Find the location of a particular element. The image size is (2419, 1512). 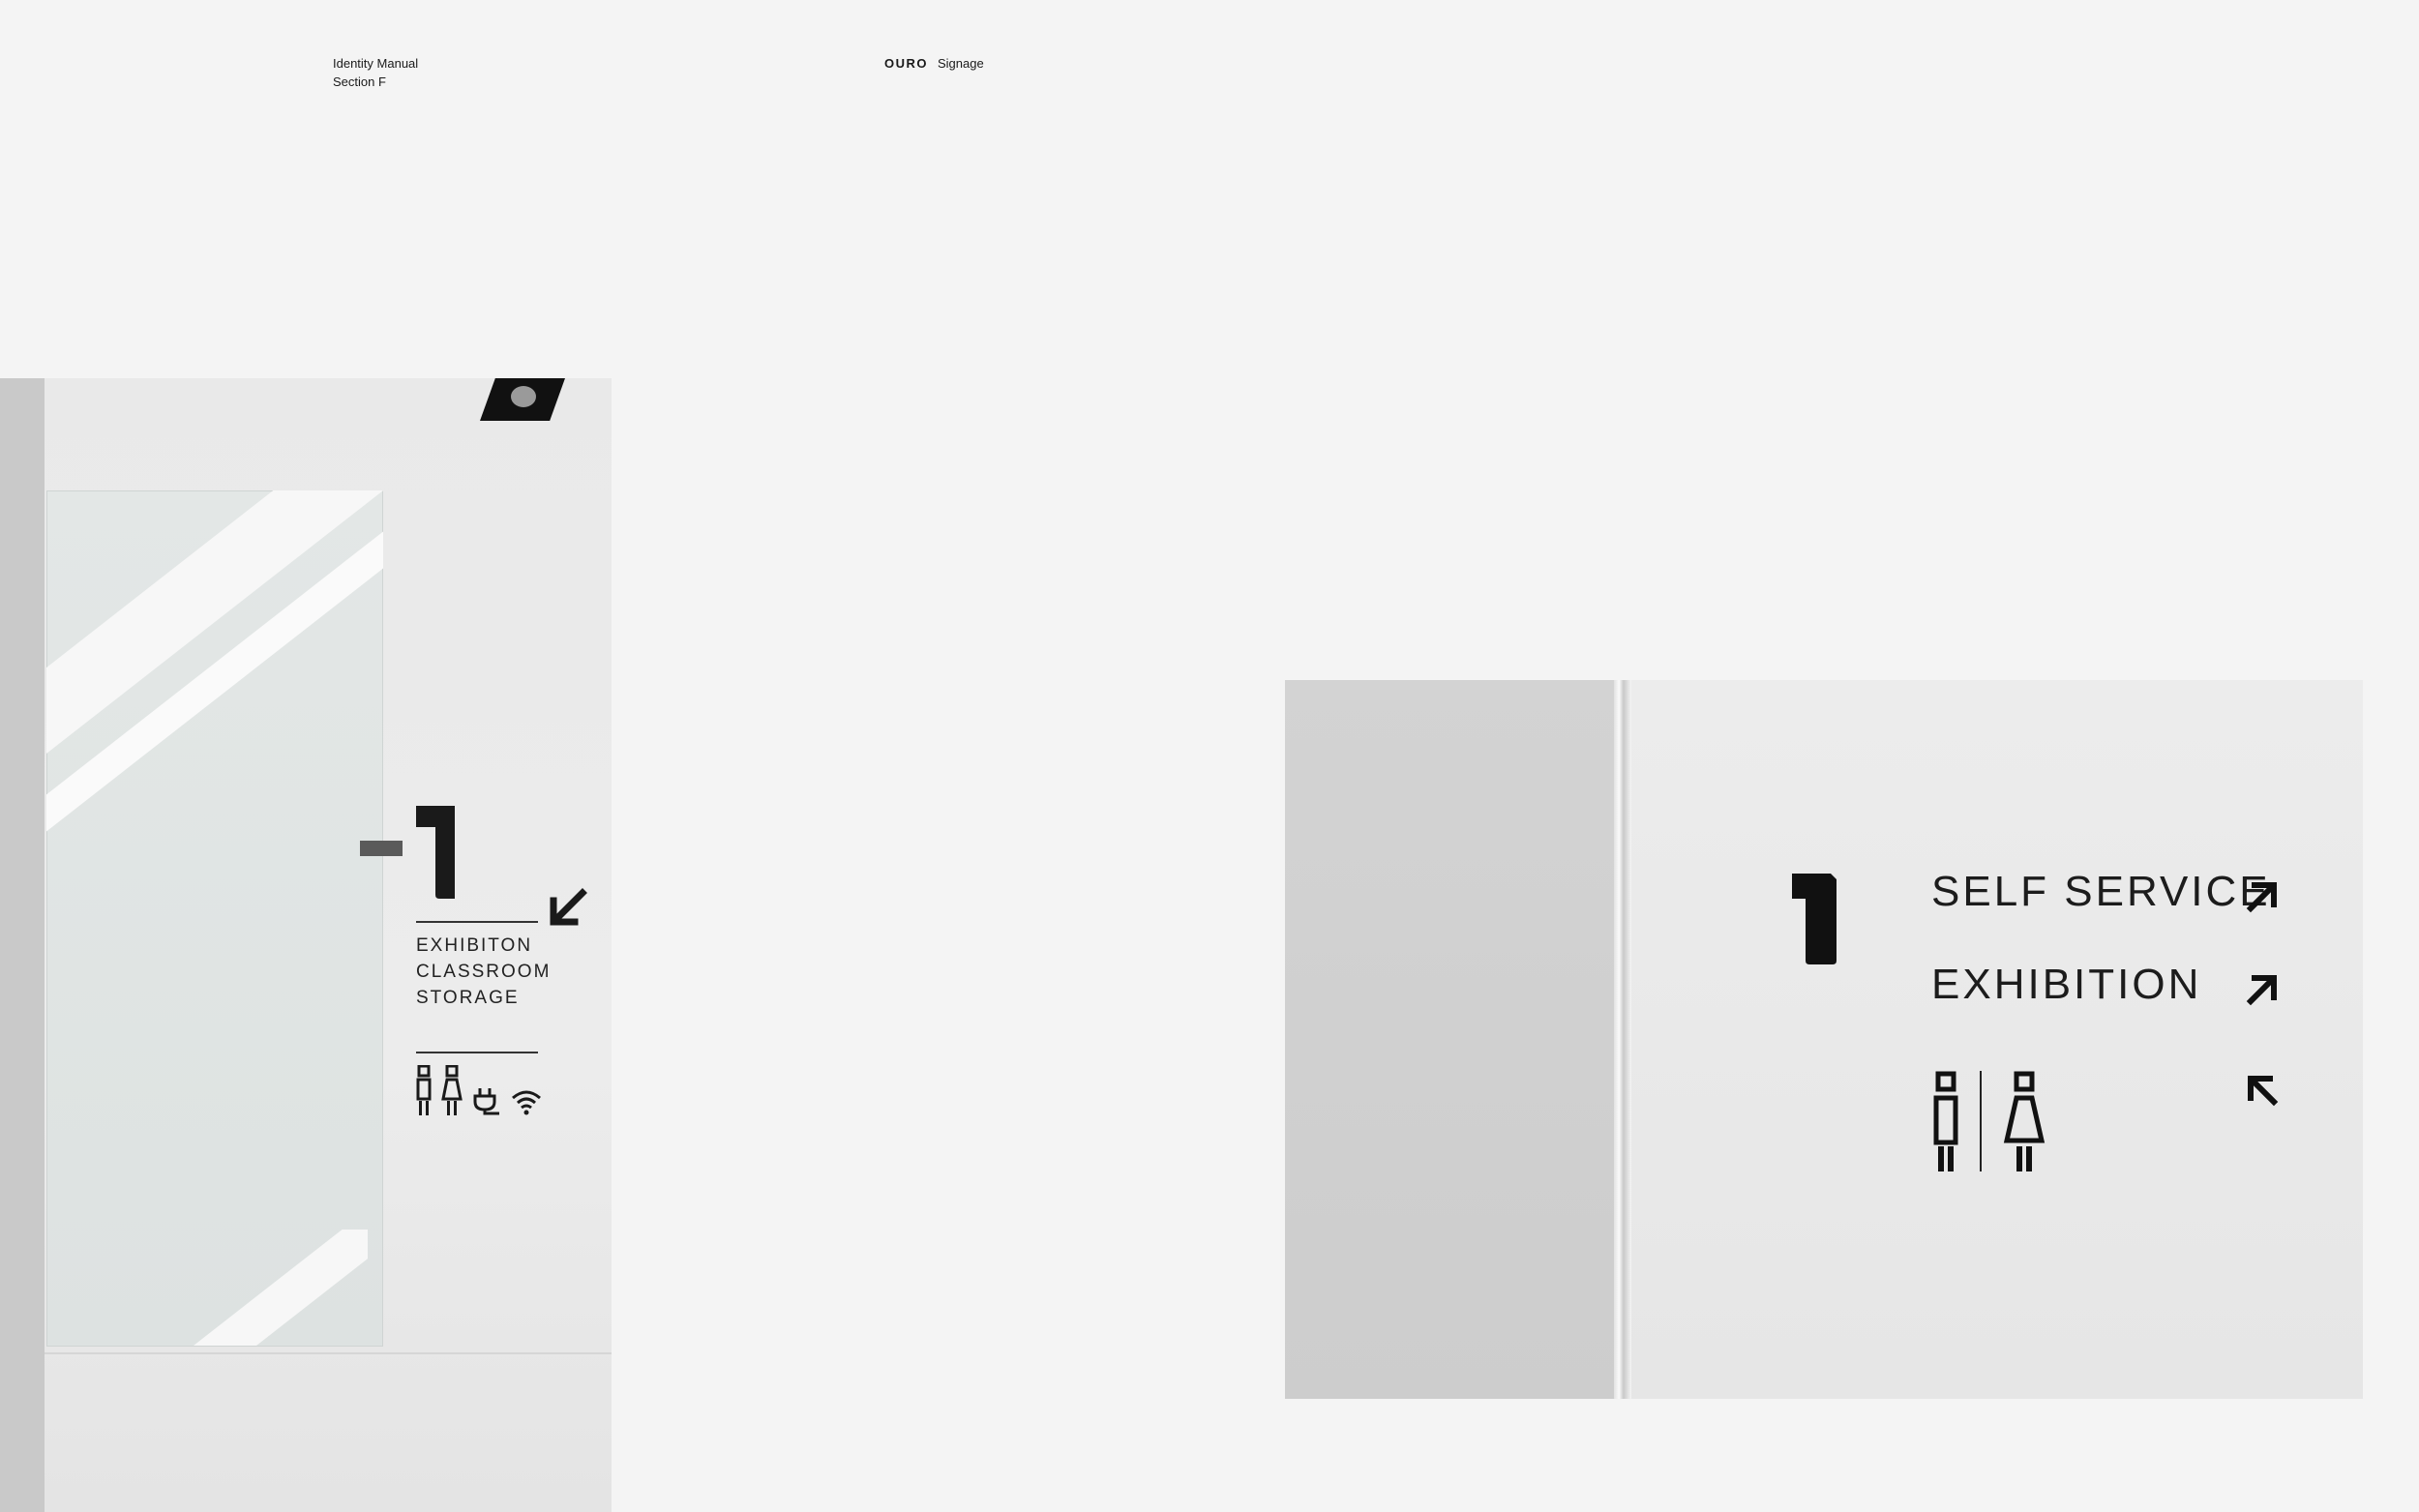

topic-name: Signage is located at coordinates (961, 64).